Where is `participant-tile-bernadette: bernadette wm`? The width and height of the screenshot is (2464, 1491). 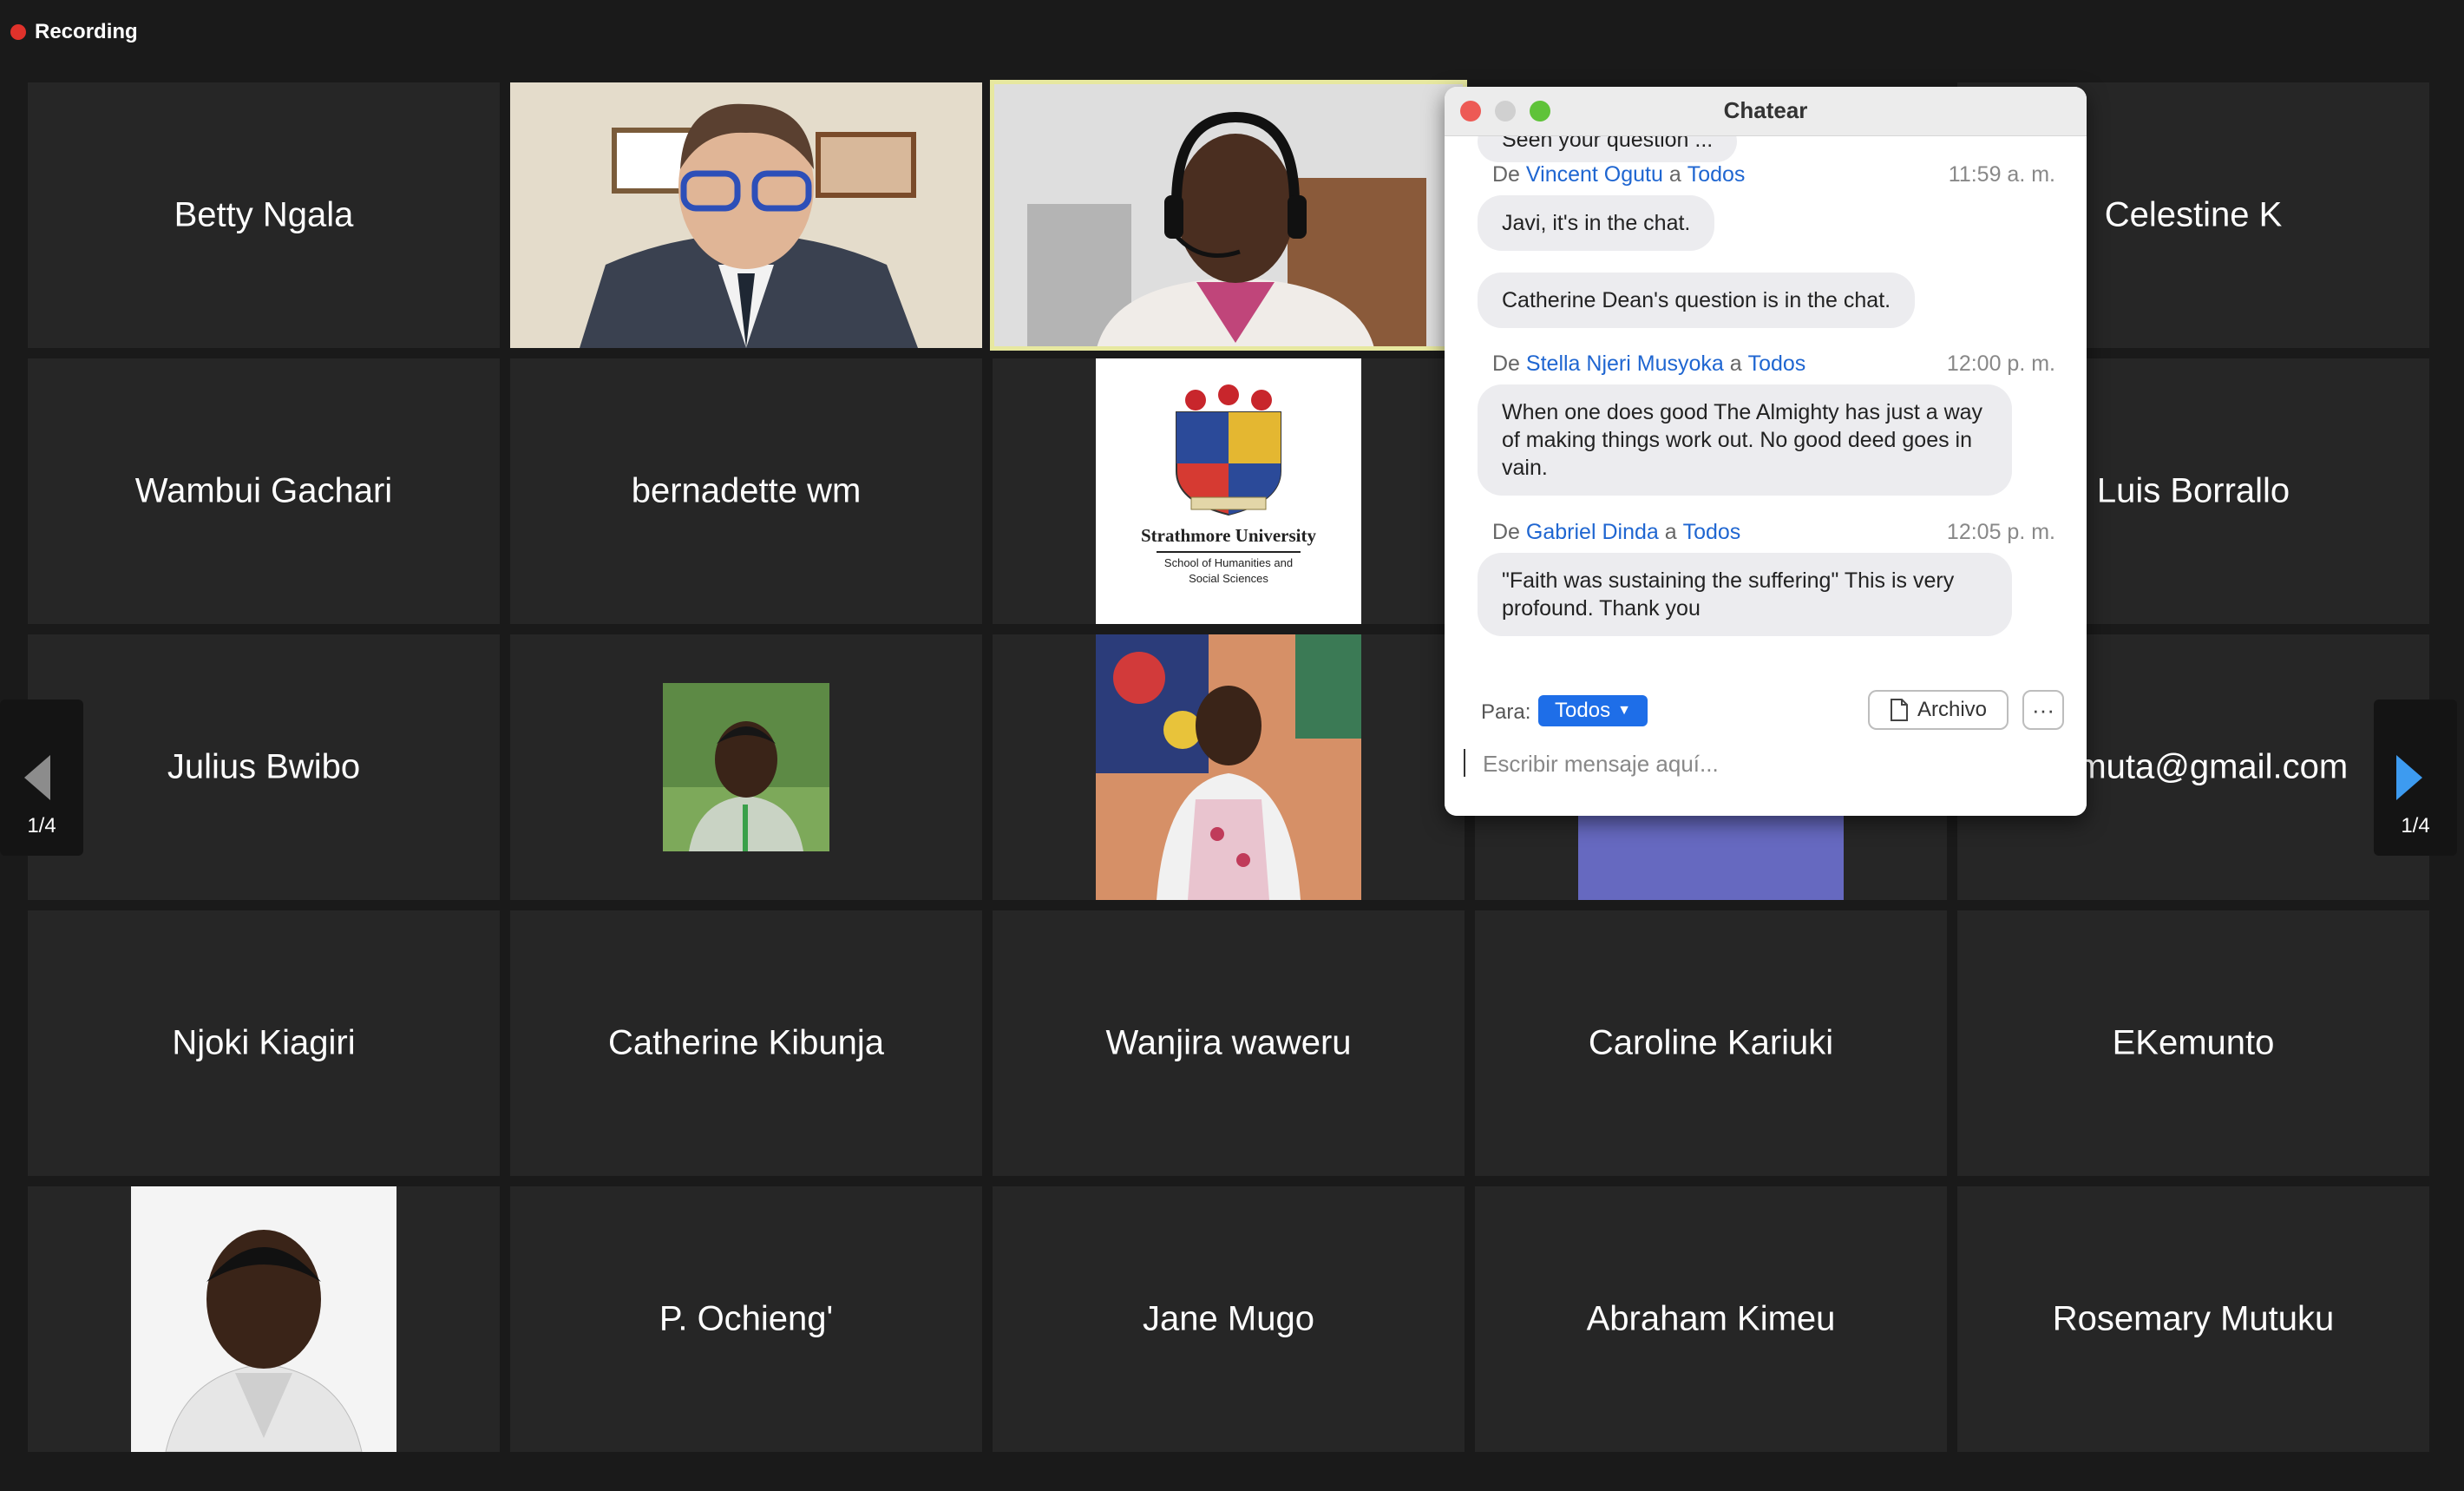 participant-tile-bernadette: bernadette wm is located at coordinates (746, 491).